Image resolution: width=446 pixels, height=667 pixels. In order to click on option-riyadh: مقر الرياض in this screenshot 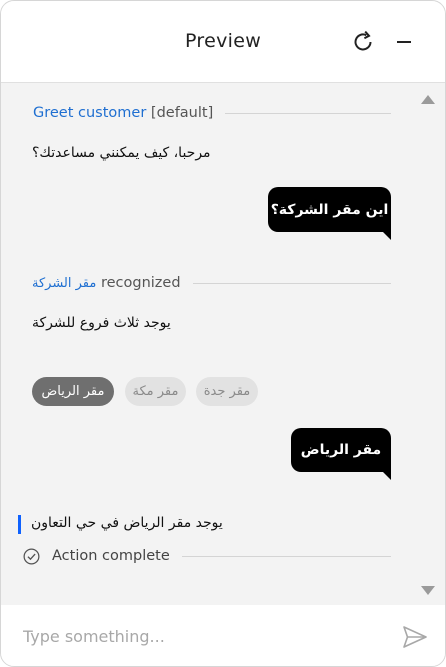, I will do `click(73, 391)`.